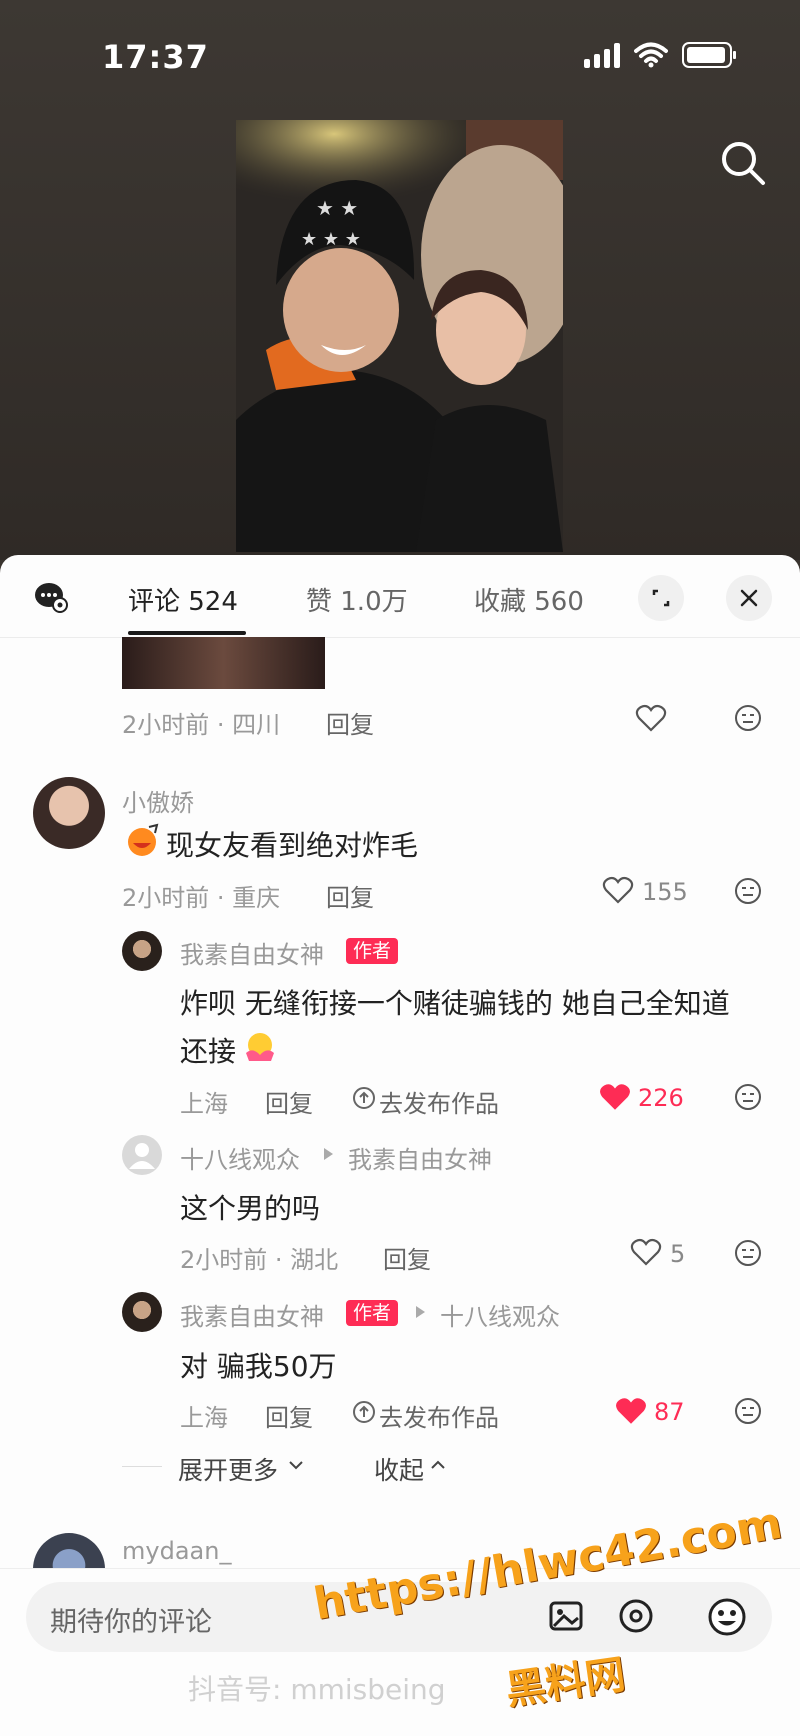  Describe the element at coordinates (183, 599) in the screenshot. I see `tab-comments: 评论 524` at that location.